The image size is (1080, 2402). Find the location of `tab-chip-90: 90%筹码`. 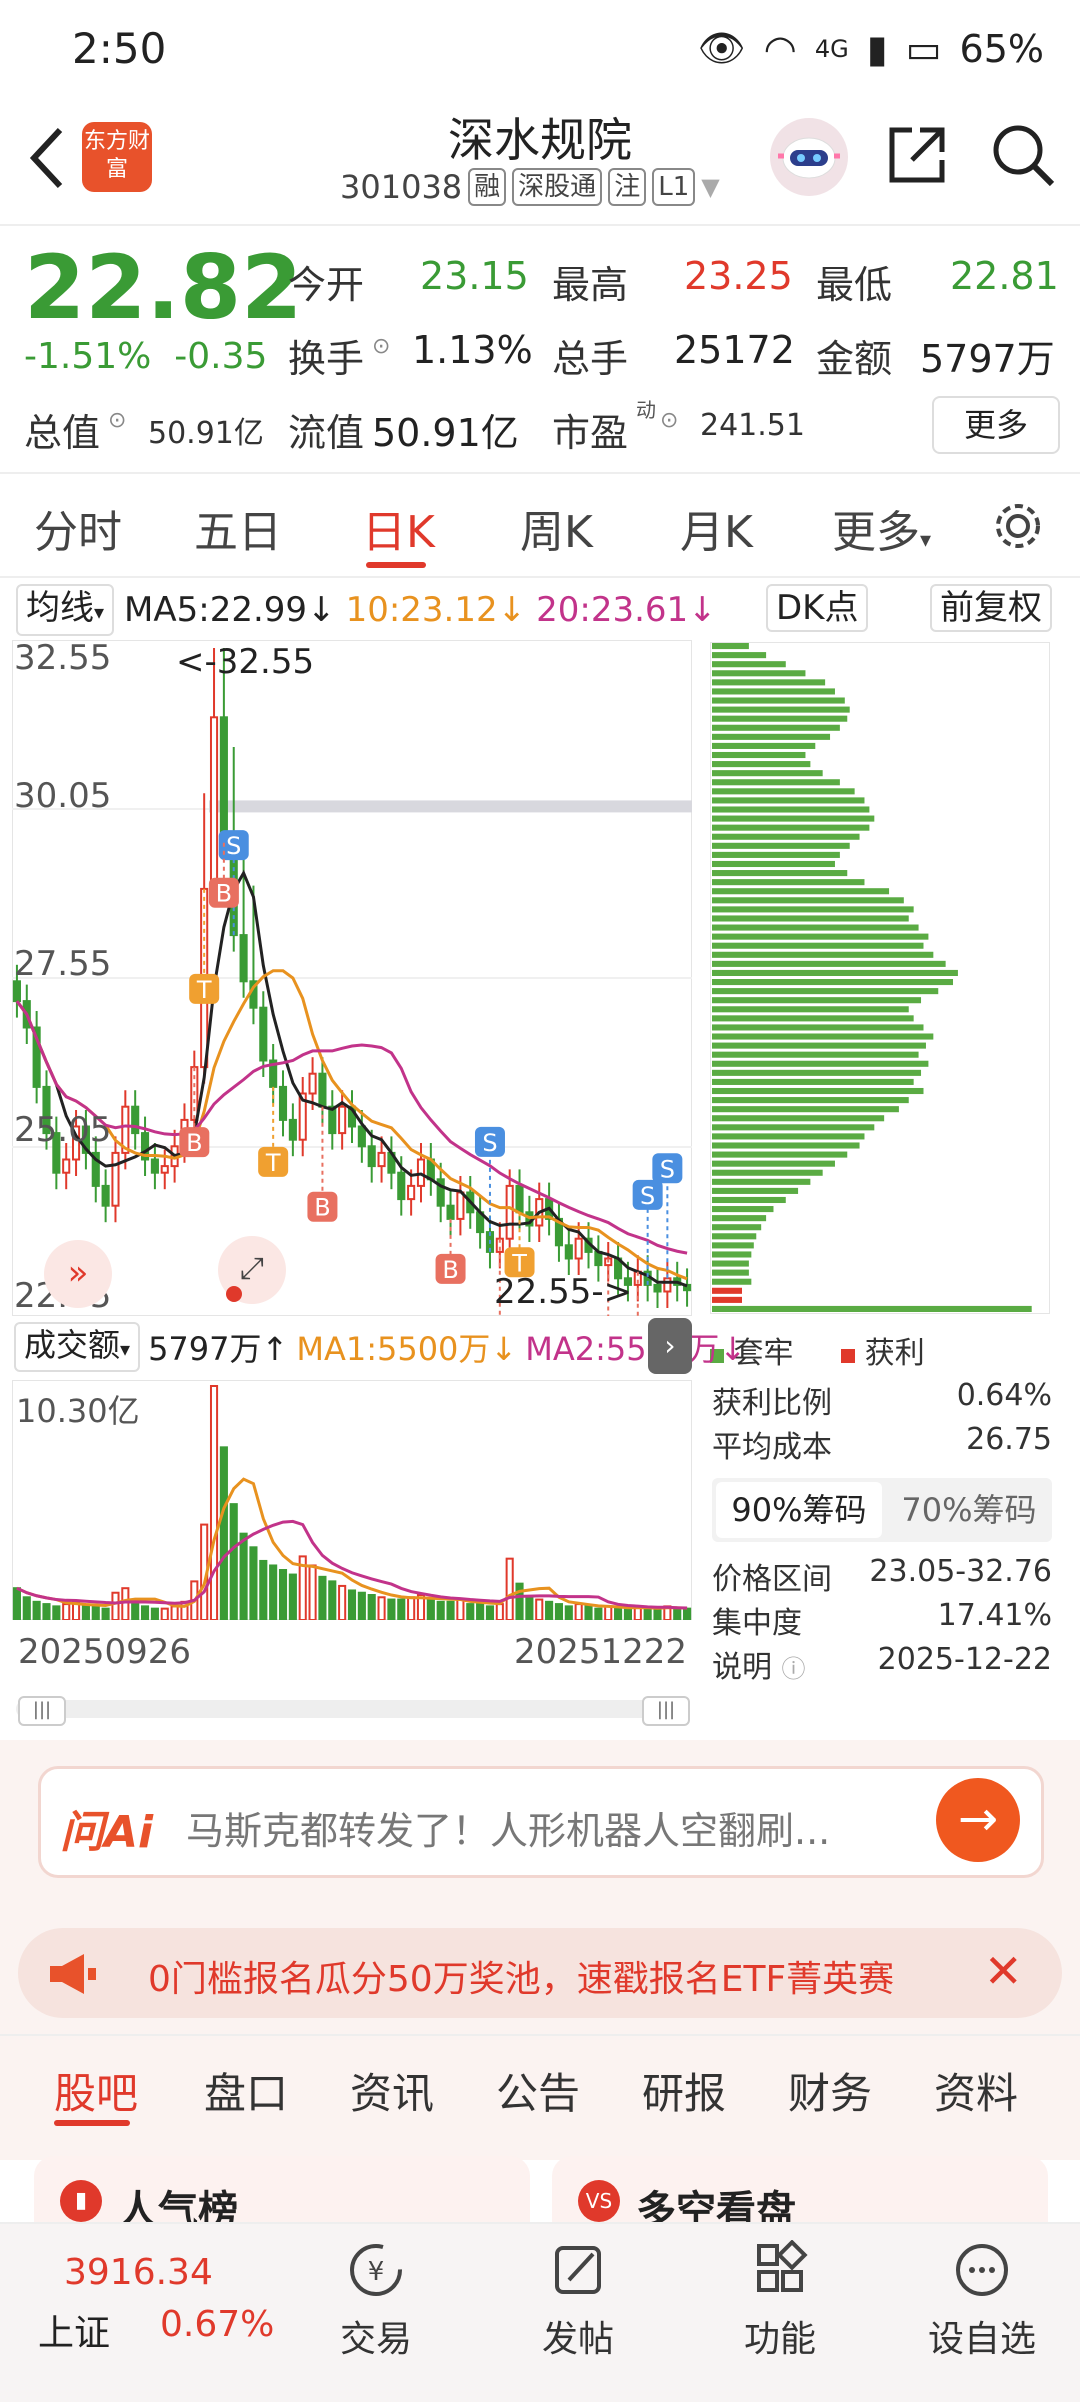

tab-chip-90: 90%筹码 is located at coordinates (799, 1510).